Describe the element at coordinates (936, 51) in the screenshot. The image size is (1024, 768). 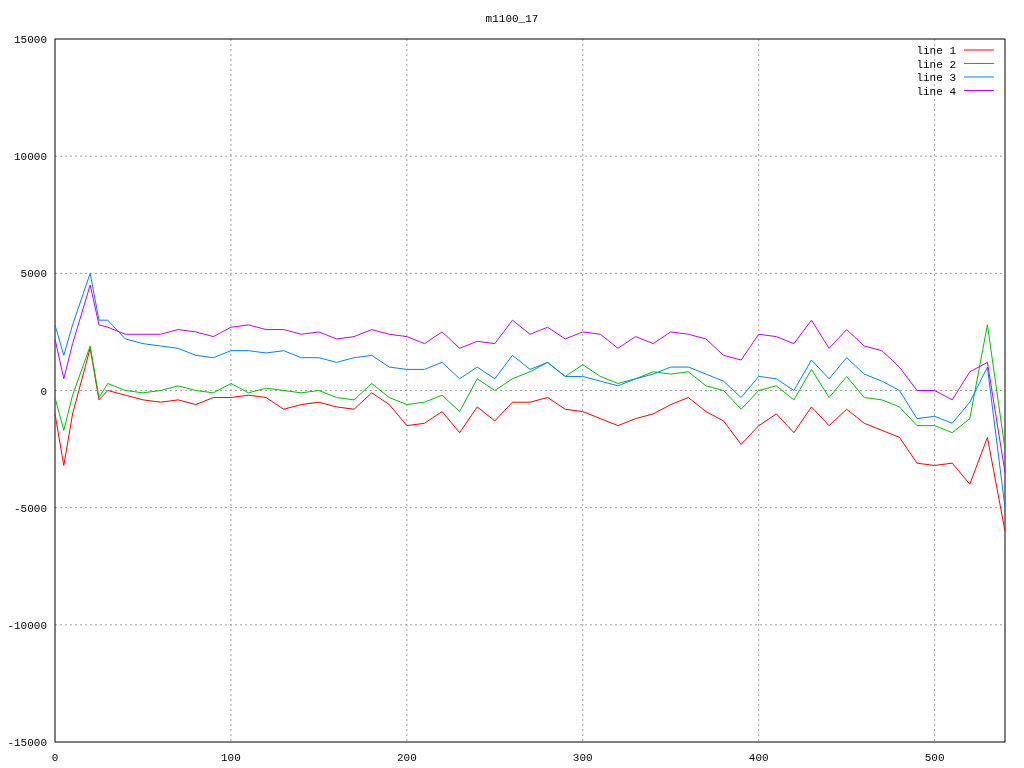
I see `legend-label: line 1` at that location.